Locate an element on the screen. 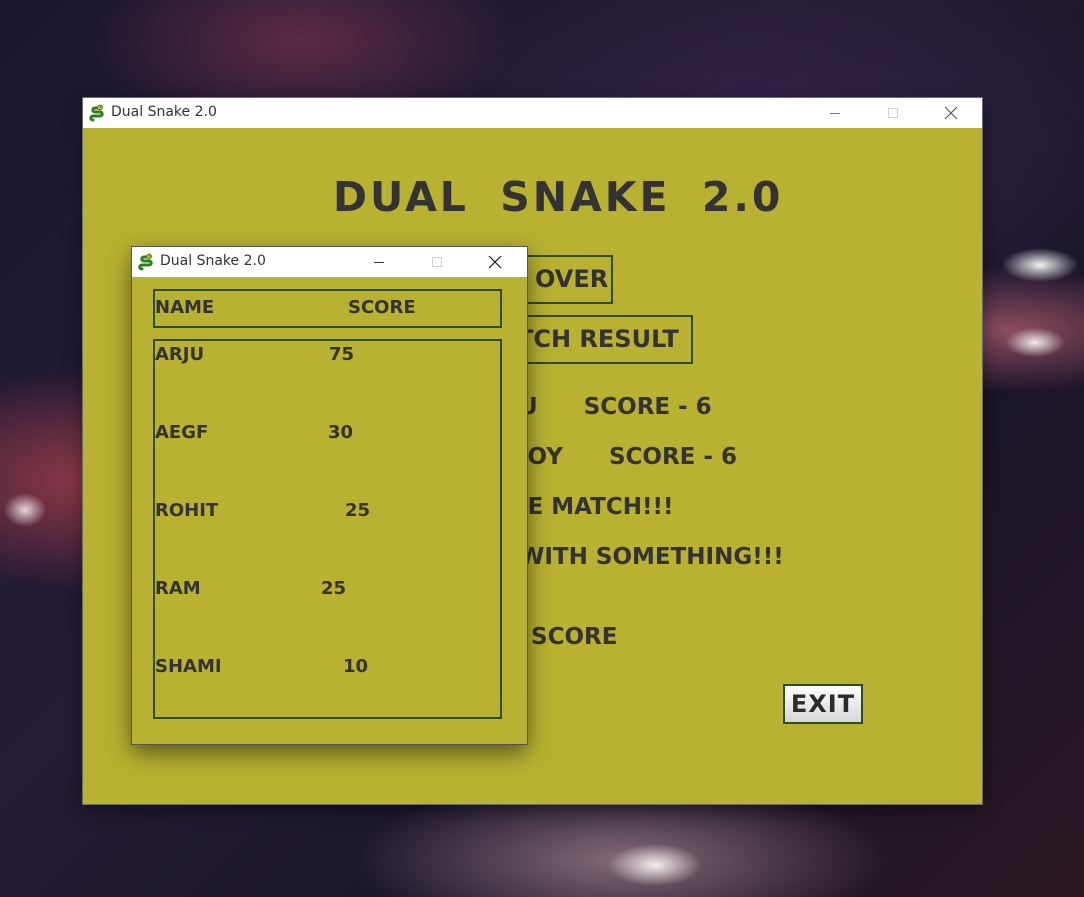 This screenshot has height=897, width=1084. column-header-score: SCORE is located at coordinates (382, 307).